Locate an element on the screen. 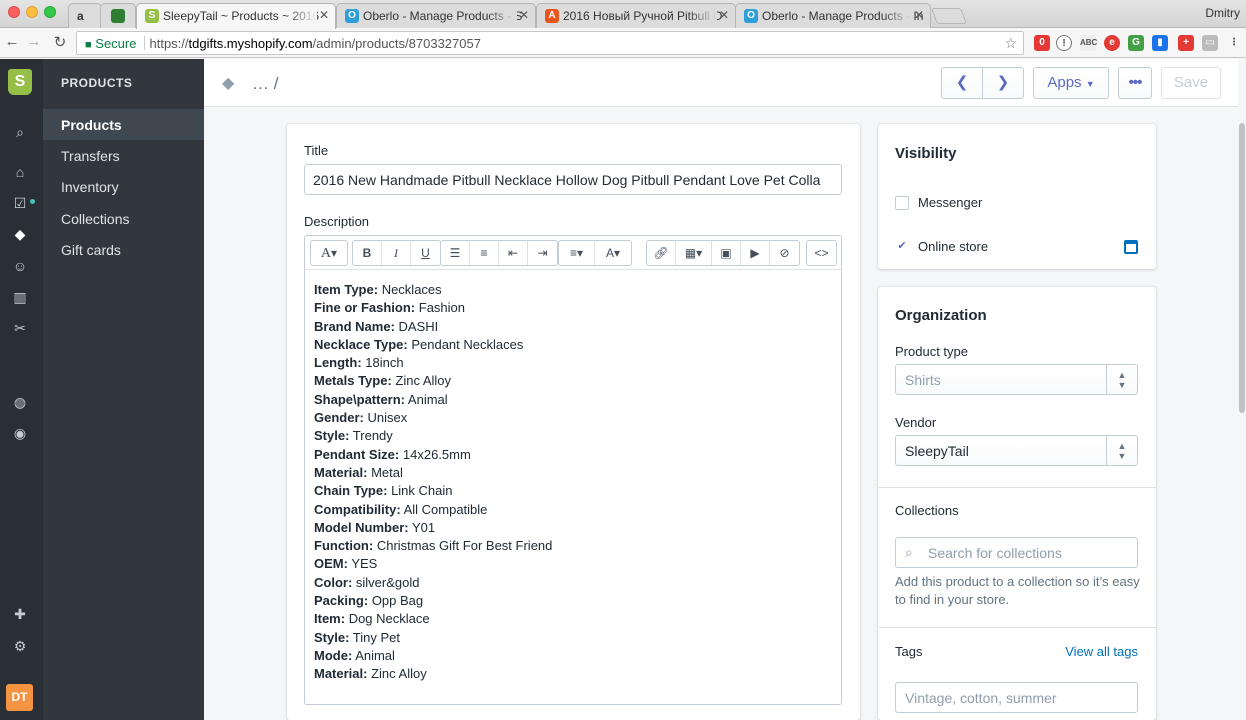 Image resolution: width=1246 pixels, height=720 pixels. clear-formatting-button: ⊘ is located at coordinates (784, 253).